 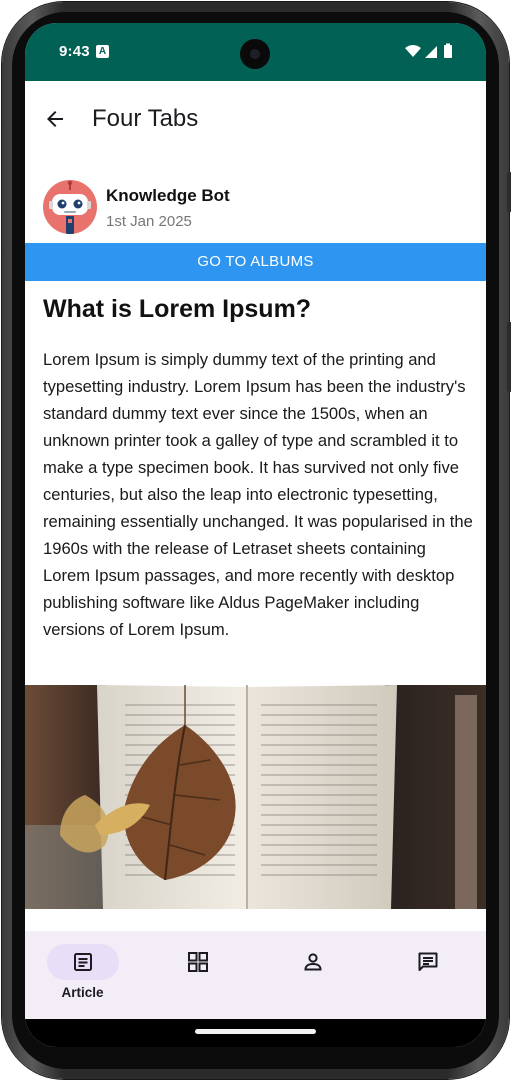 What do you see at coordinates (312, 975) in the screenshot?
I see `tab-profile` at bounding box center [312, 975].